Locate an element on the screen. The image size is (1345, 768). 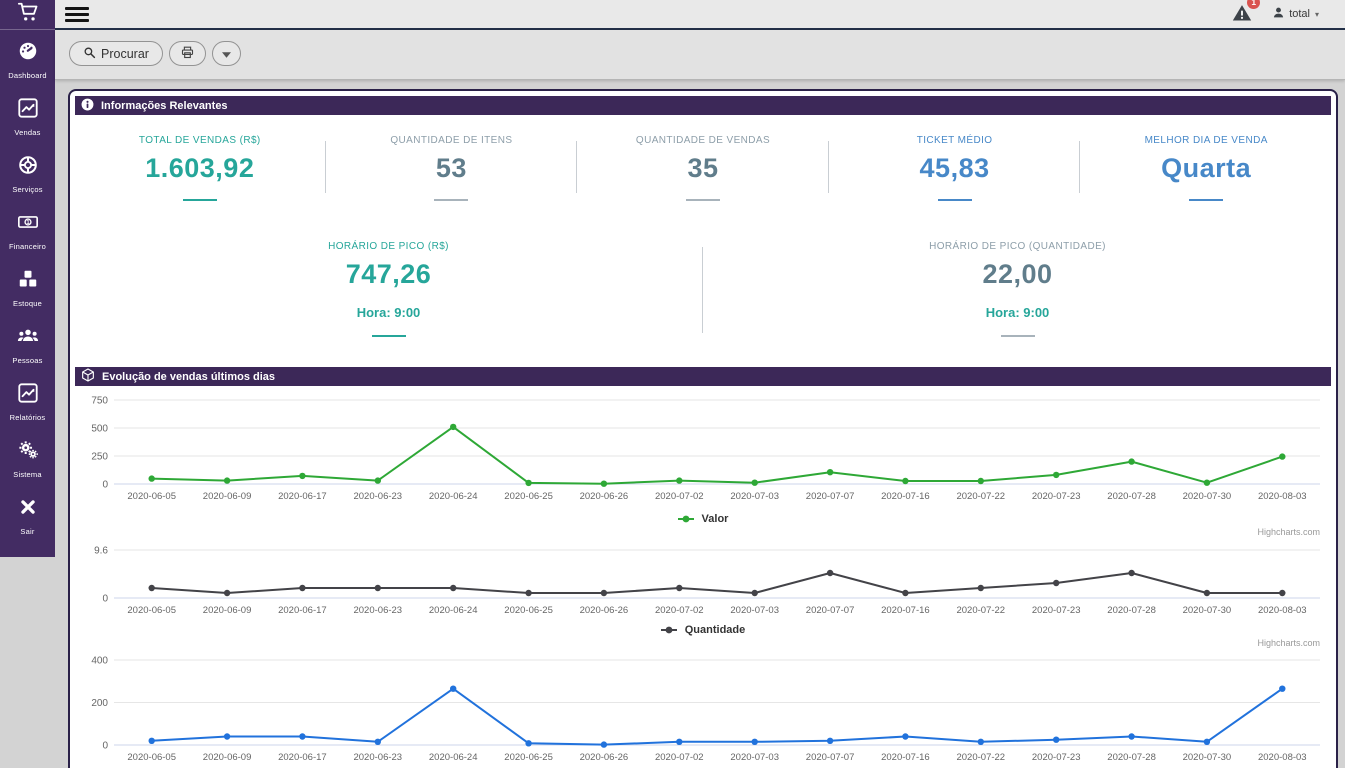
svg-text: 2020-07-23 is located at coordinates (1056, 496).